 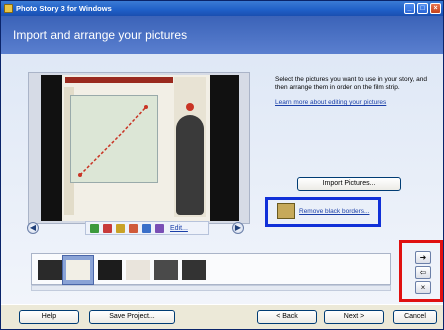 What do you see at coordinates (100, 35) in the screenshot?
I see `page-title: Import and arrange your pictures` at bounding box center [100, 35].